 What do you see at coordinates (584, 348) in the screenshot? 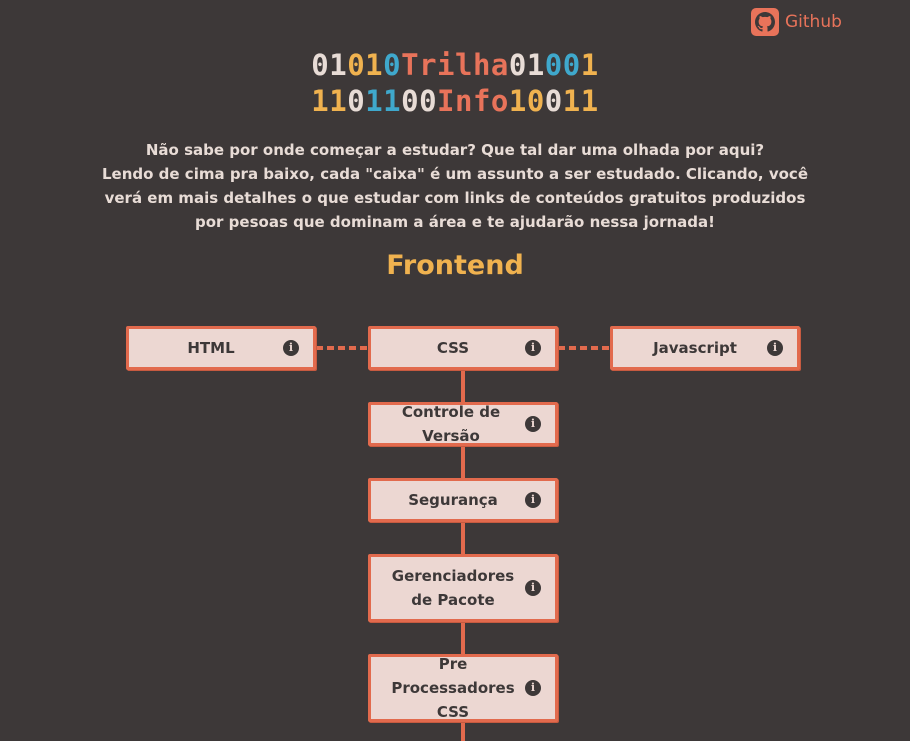
I see `connector-css-javascript` at bounding box center [584, 348].